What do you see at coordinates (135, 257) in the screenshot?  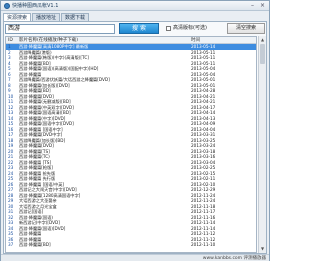 I see `status-bar: www.kanbbs.com 评测播放器` at bounding box center [135, 257].